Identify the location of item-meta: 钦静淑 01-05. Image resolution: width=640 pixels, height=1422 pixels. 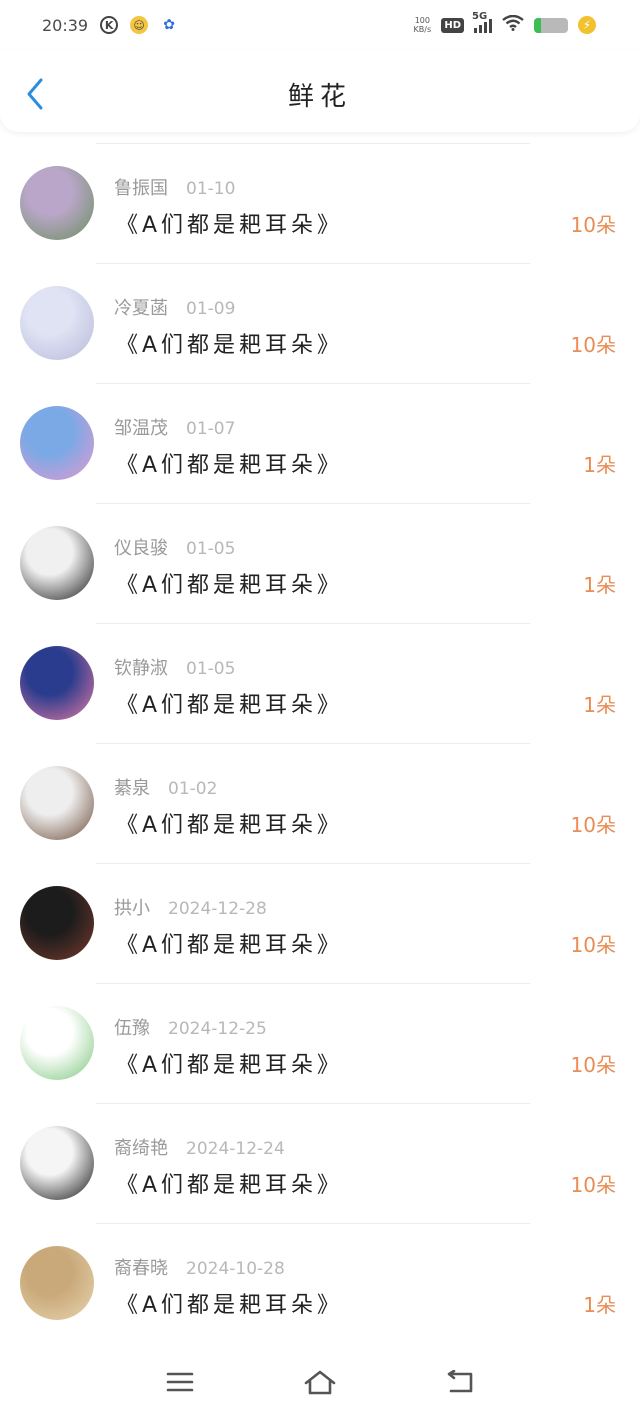
(174, 667).